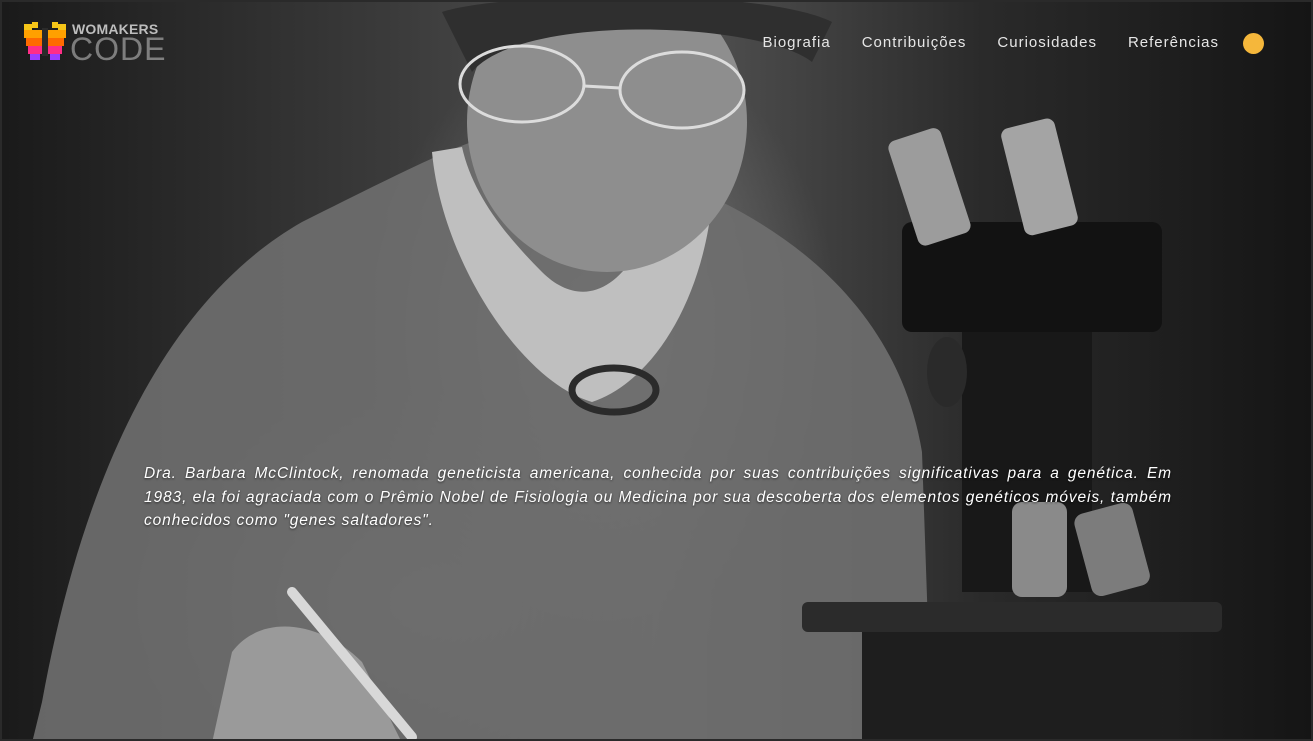  What do you see at coordinates (1253, 43) in the screenshot?
I see `theme-toggle-icon` at bounding box center [1253, 43].